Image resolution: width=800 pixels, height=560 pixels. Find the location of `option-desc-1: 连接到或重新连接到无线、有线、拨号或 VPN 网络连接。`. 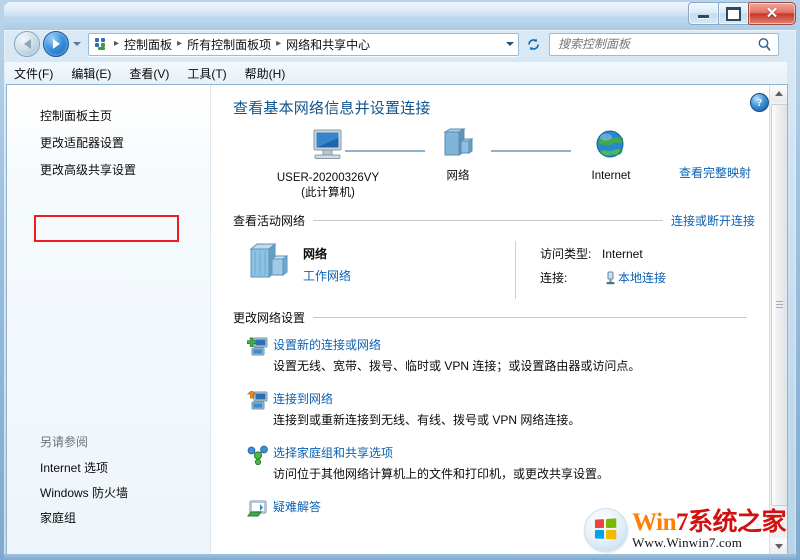

option-desc-1: 连接到或重新连接到无线、有线、拨号或 VPN 网络连接。 is located at coordinates (427, 420).